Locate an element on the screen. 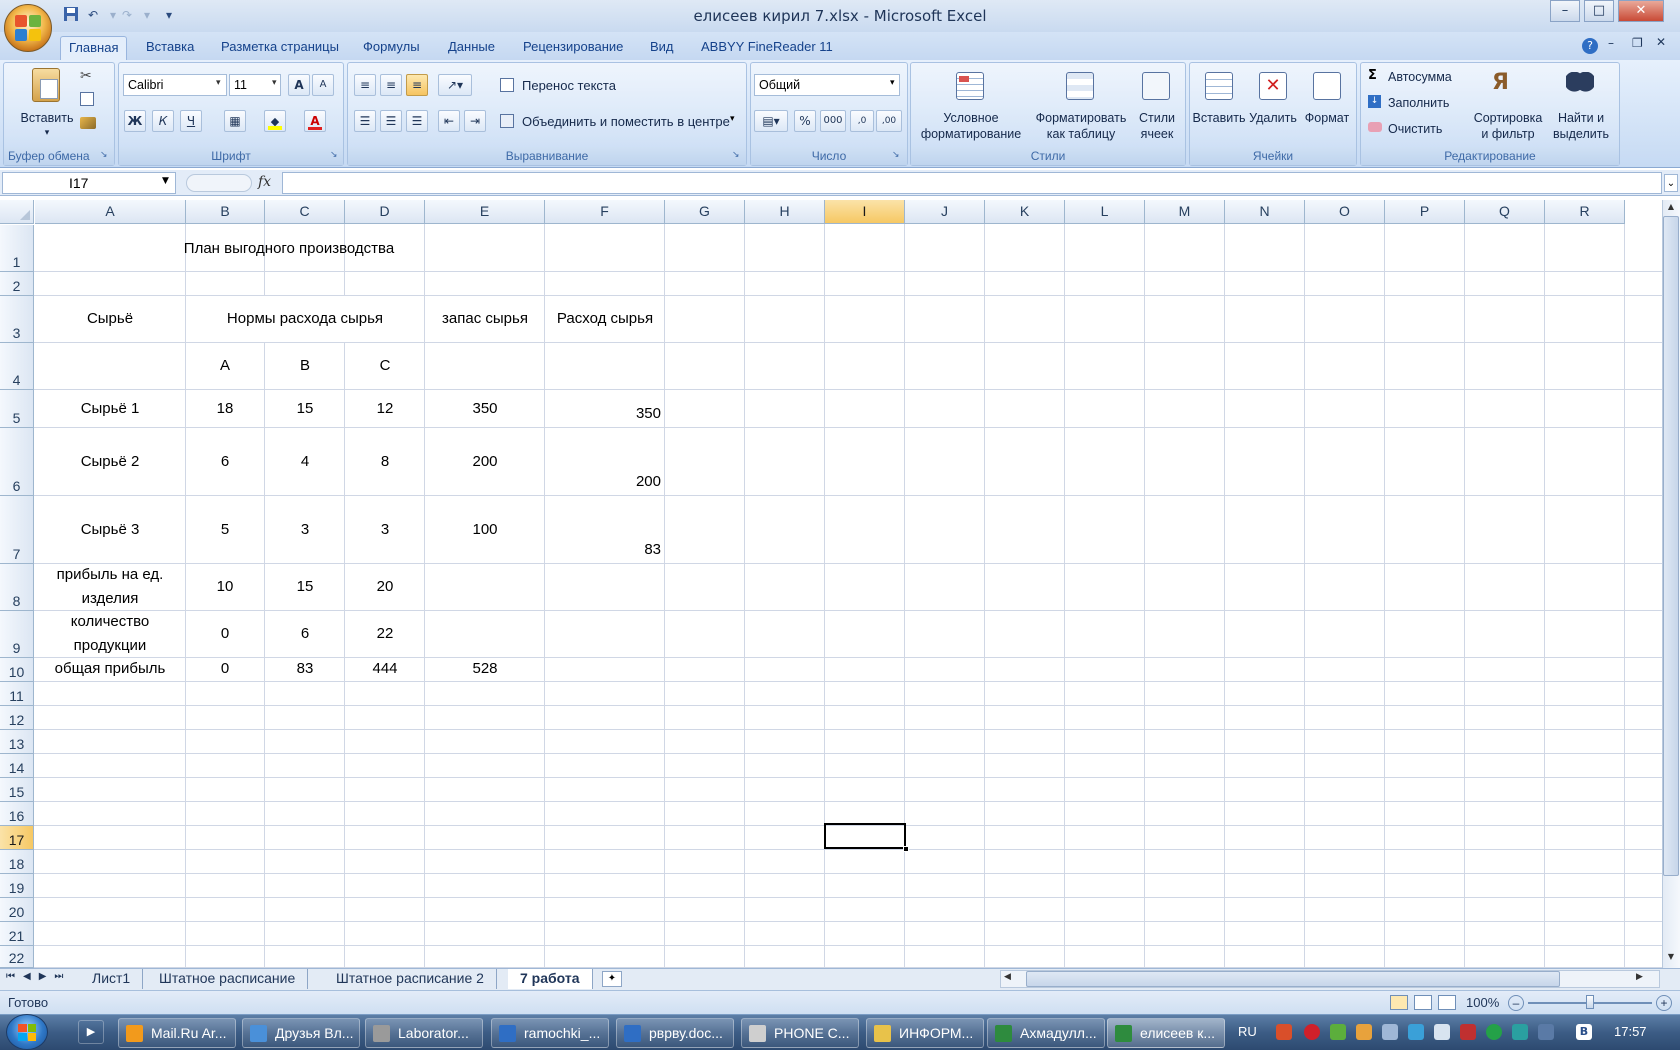 The width and height of the screenshot is (1680, 1050). fill-button: ↓ Заполнить is located at coordinates (1418, 103).